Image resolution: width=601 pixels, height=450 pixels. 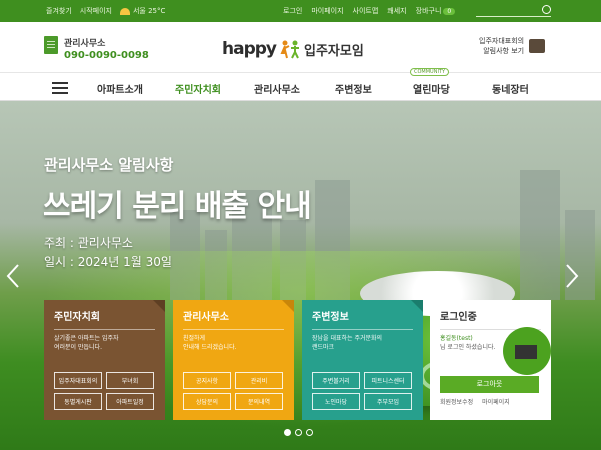 I want to click on login-user: 홍길동(test), so click(x=456, y=338).